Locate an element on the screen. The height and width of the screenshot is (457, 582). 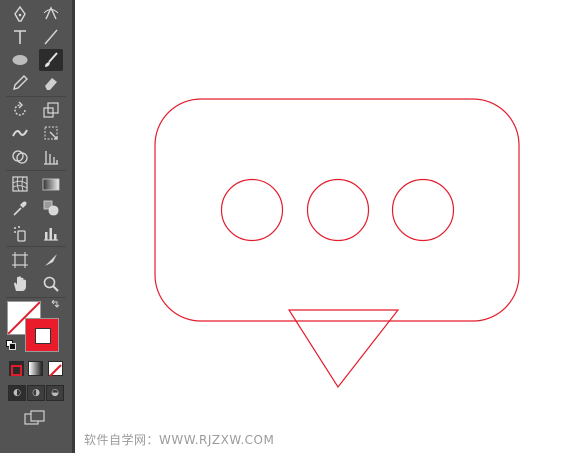
curvature-tool-icon is located at coordinates (51, 14).